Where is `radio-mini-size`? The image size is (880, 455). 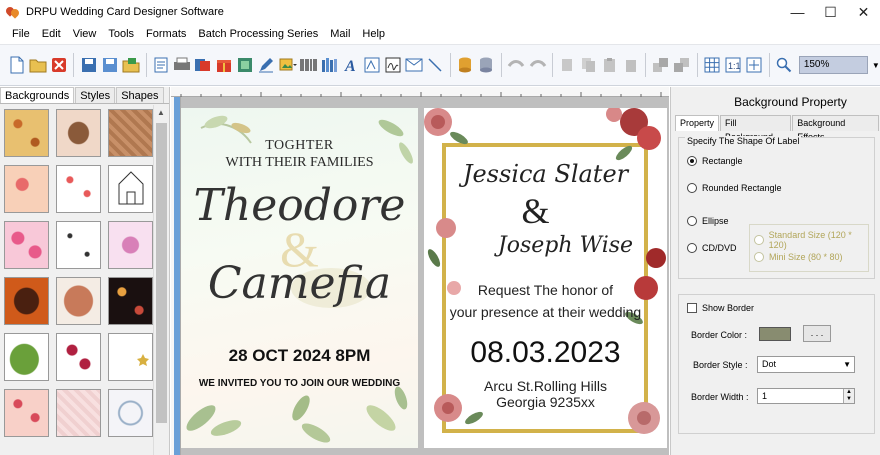 radio-mini-size is located at coordinates (759, 257).